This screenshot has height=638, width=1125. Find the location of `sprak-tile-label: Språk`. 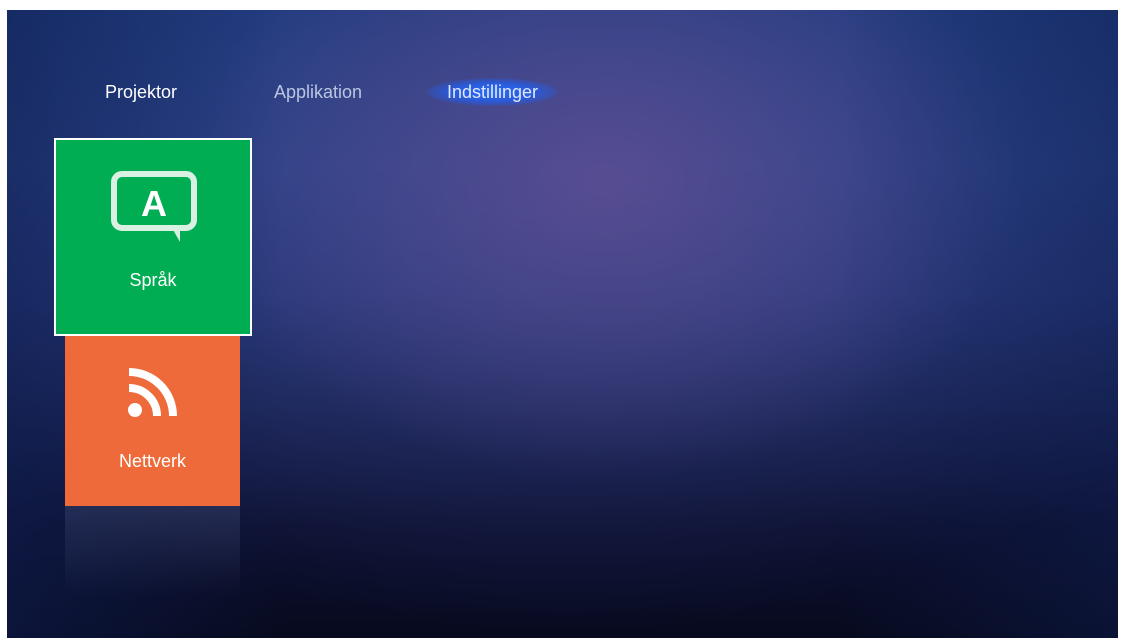

sprak-tile-label: Språk is located at coordinates (153, 280).